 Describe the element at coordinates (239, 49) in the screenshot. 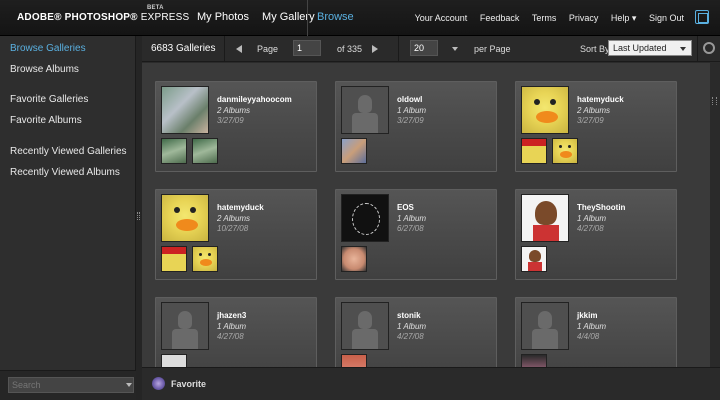

I see `prev-page-icon` at that location.